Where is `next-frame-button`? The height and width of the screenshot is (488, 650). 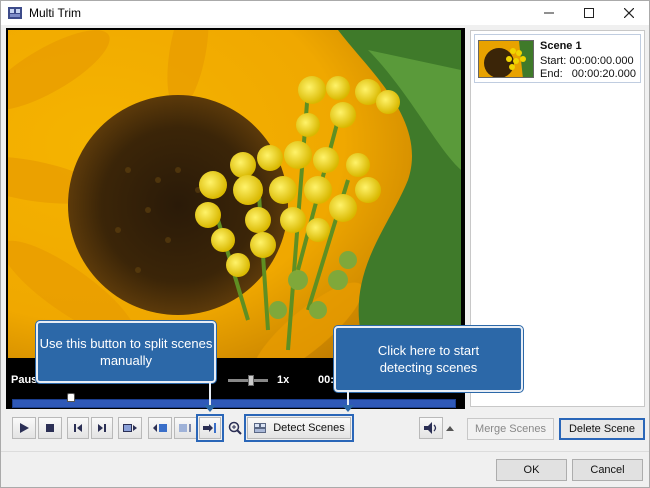
next-frame-button is located at coordinates (102, 428).